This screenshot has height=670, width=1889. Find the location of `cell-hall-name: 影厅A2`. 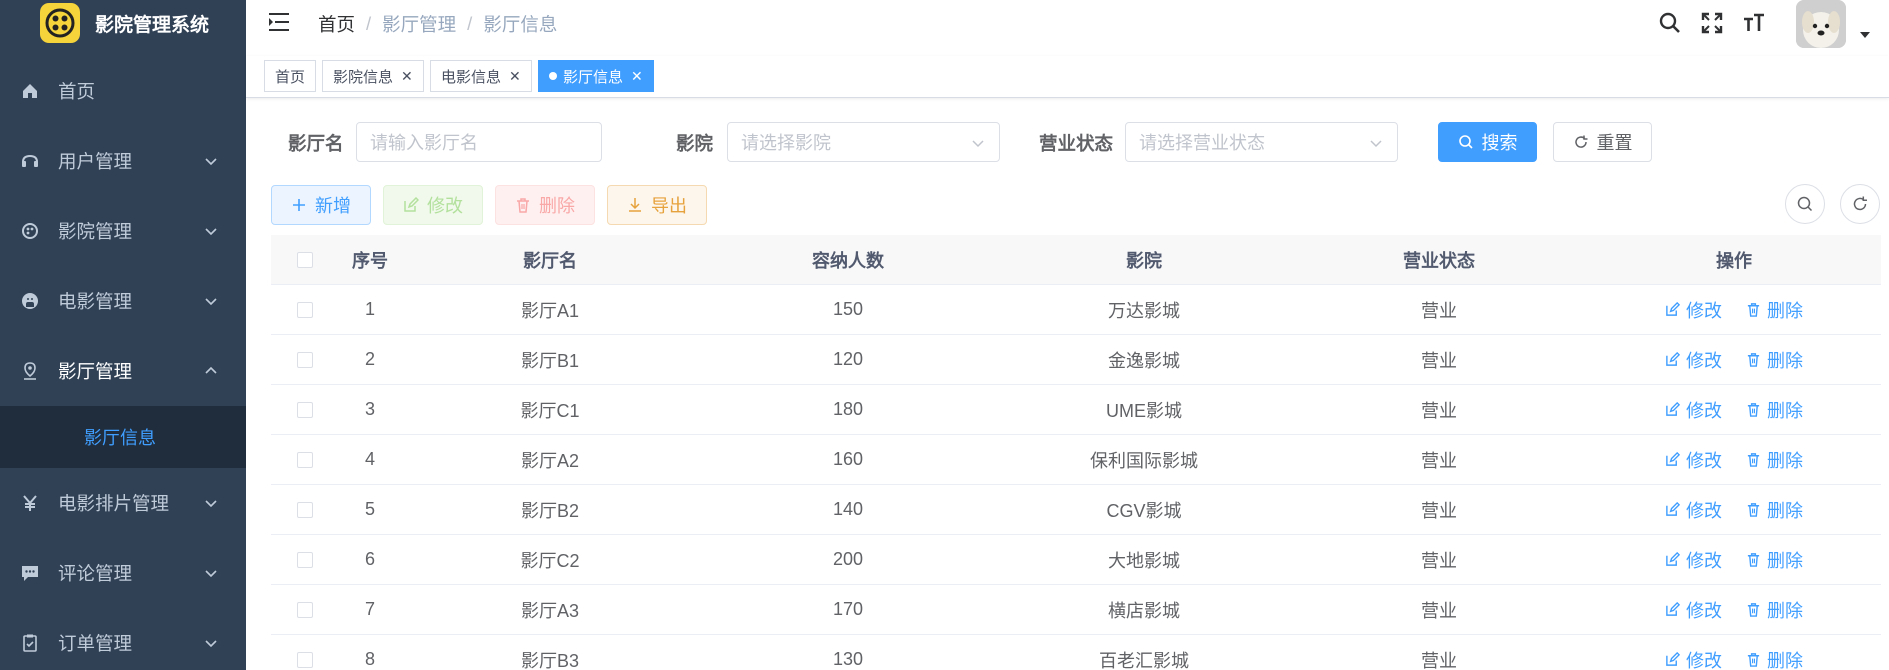

cell-hall-name: 影厅A2 is located at coordinates (550, 460).